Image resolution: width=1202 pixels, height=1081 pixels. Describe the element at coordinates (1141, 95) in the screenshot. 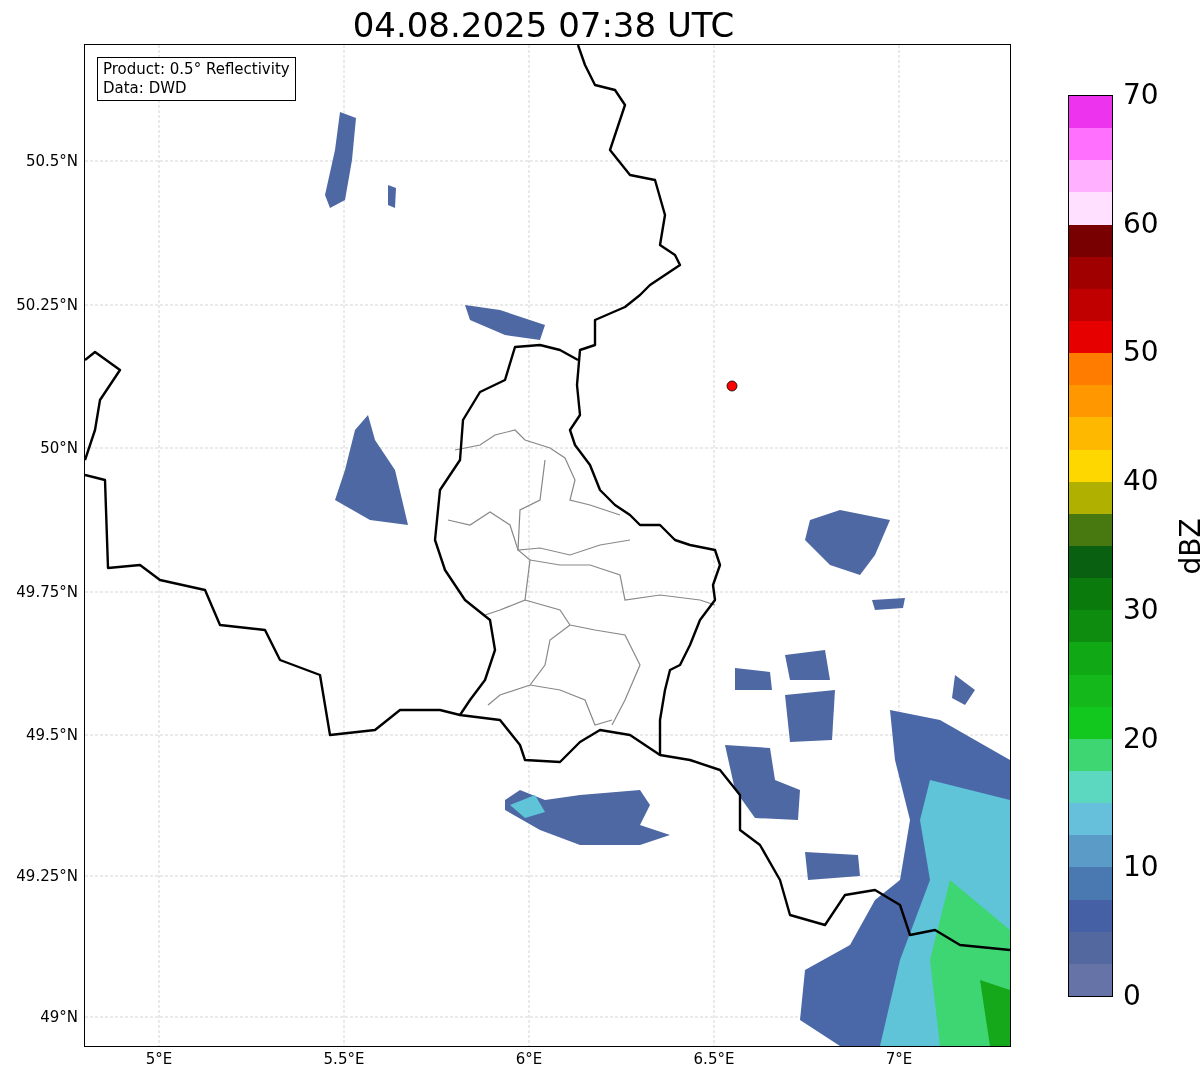

I see `scale-label: 70` at that location.